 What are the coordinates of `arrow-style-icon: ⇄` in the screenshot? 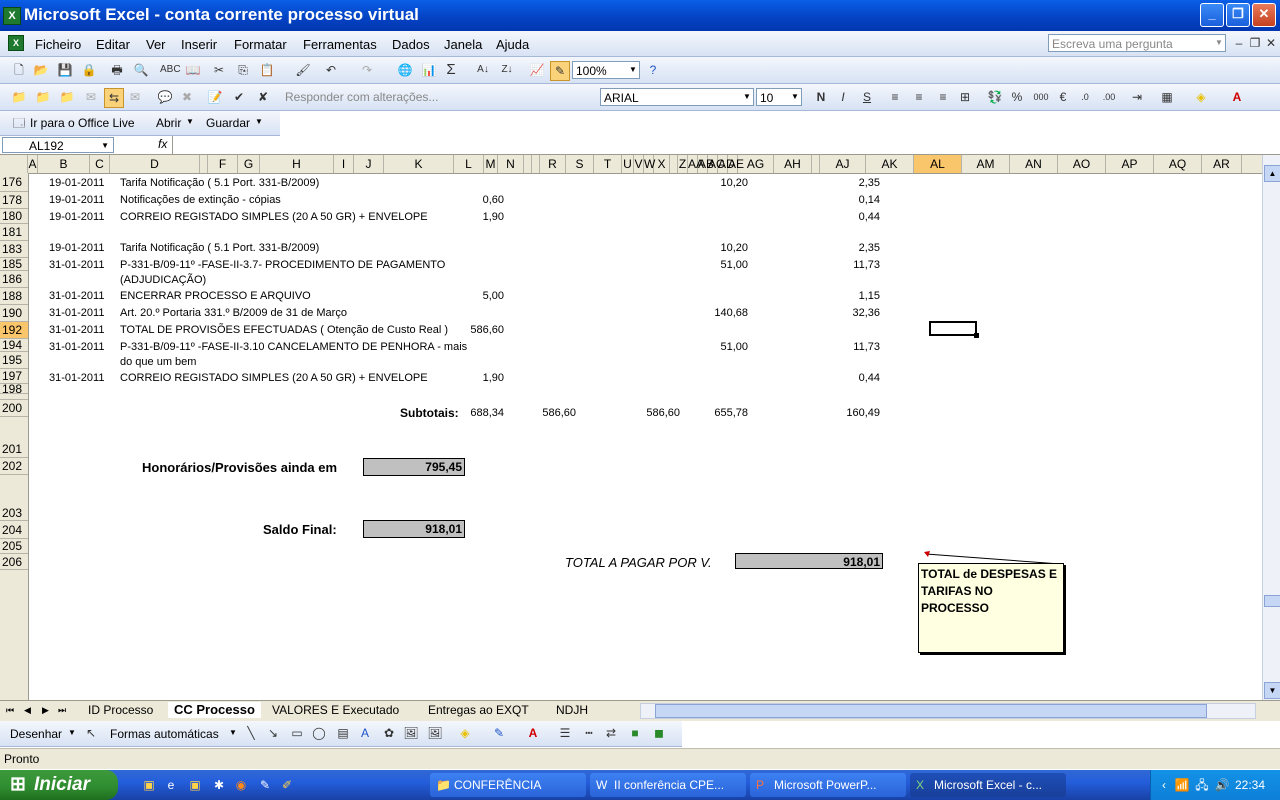 It's located at (611, 733).